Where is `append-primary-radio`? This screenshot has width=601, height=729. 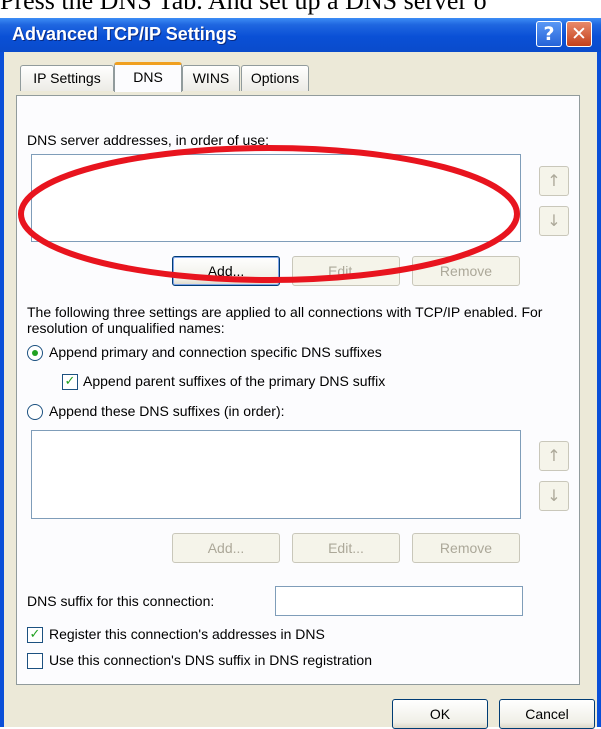 append-primary-radio is located at coordinates (35, 353).